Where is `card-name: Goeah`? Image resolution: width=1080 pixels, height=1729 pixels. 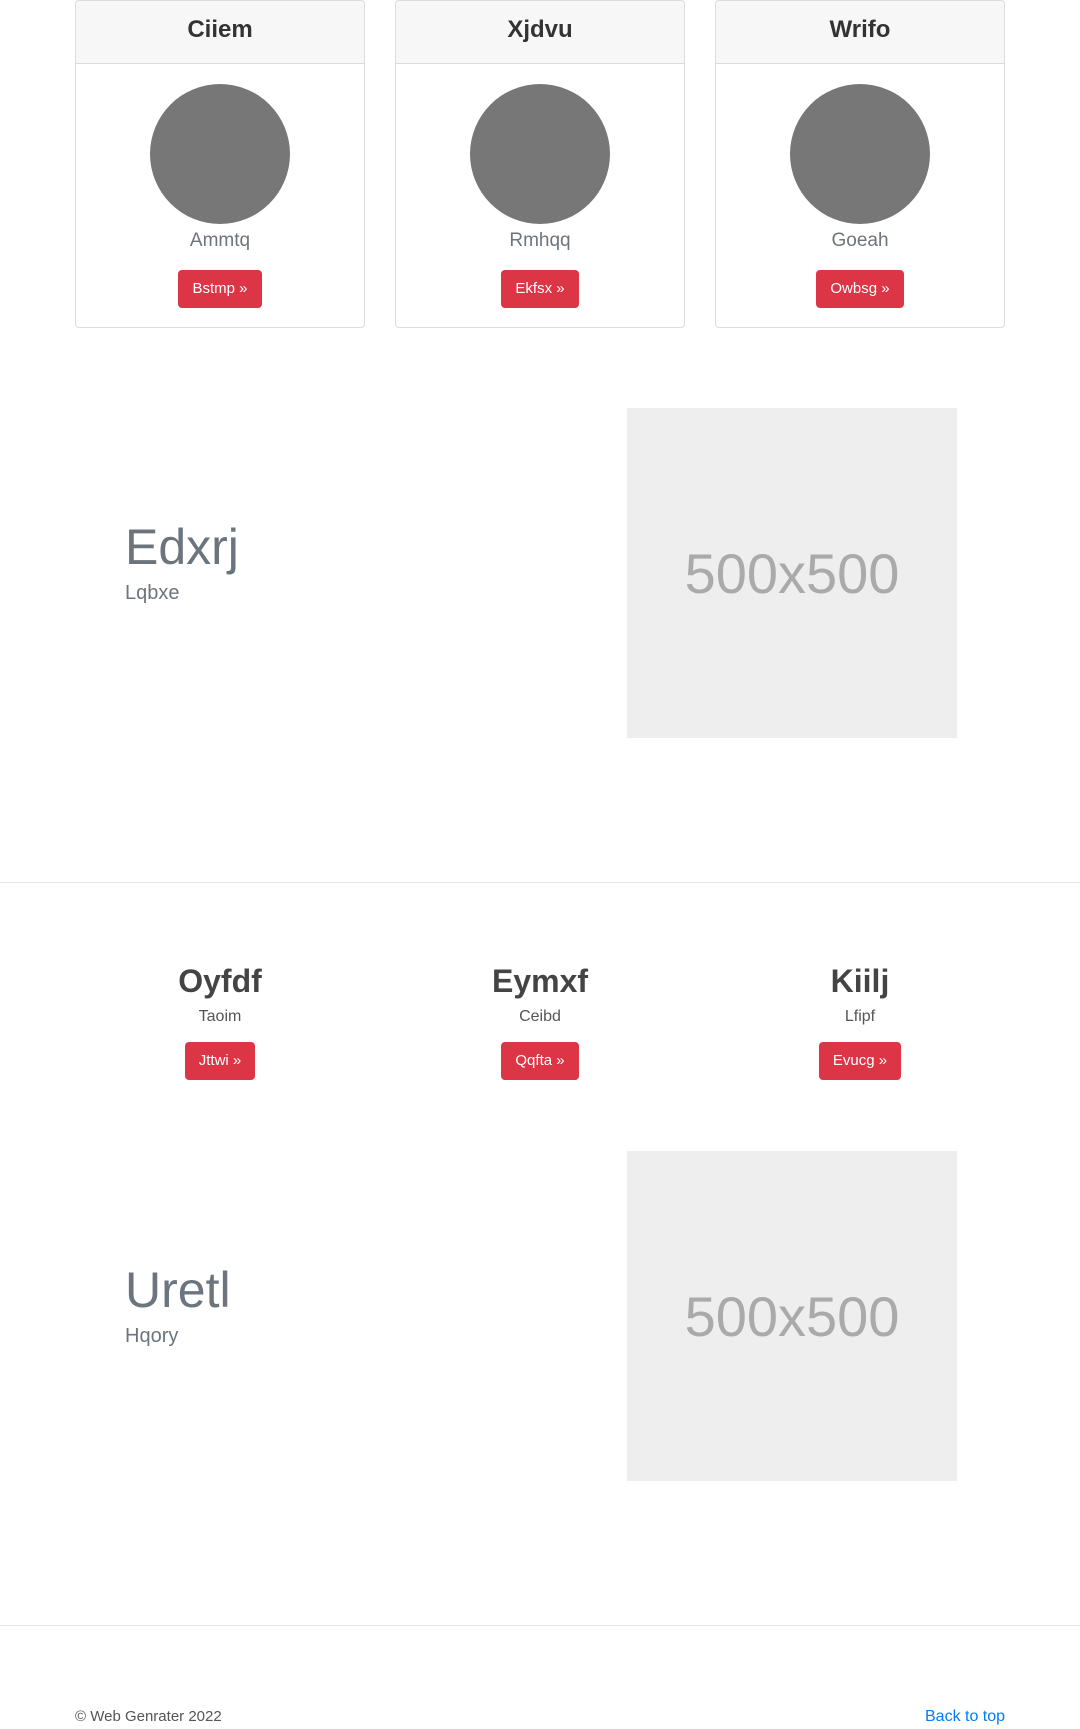
card-name: Goeah is located at coordinates (860, 240).